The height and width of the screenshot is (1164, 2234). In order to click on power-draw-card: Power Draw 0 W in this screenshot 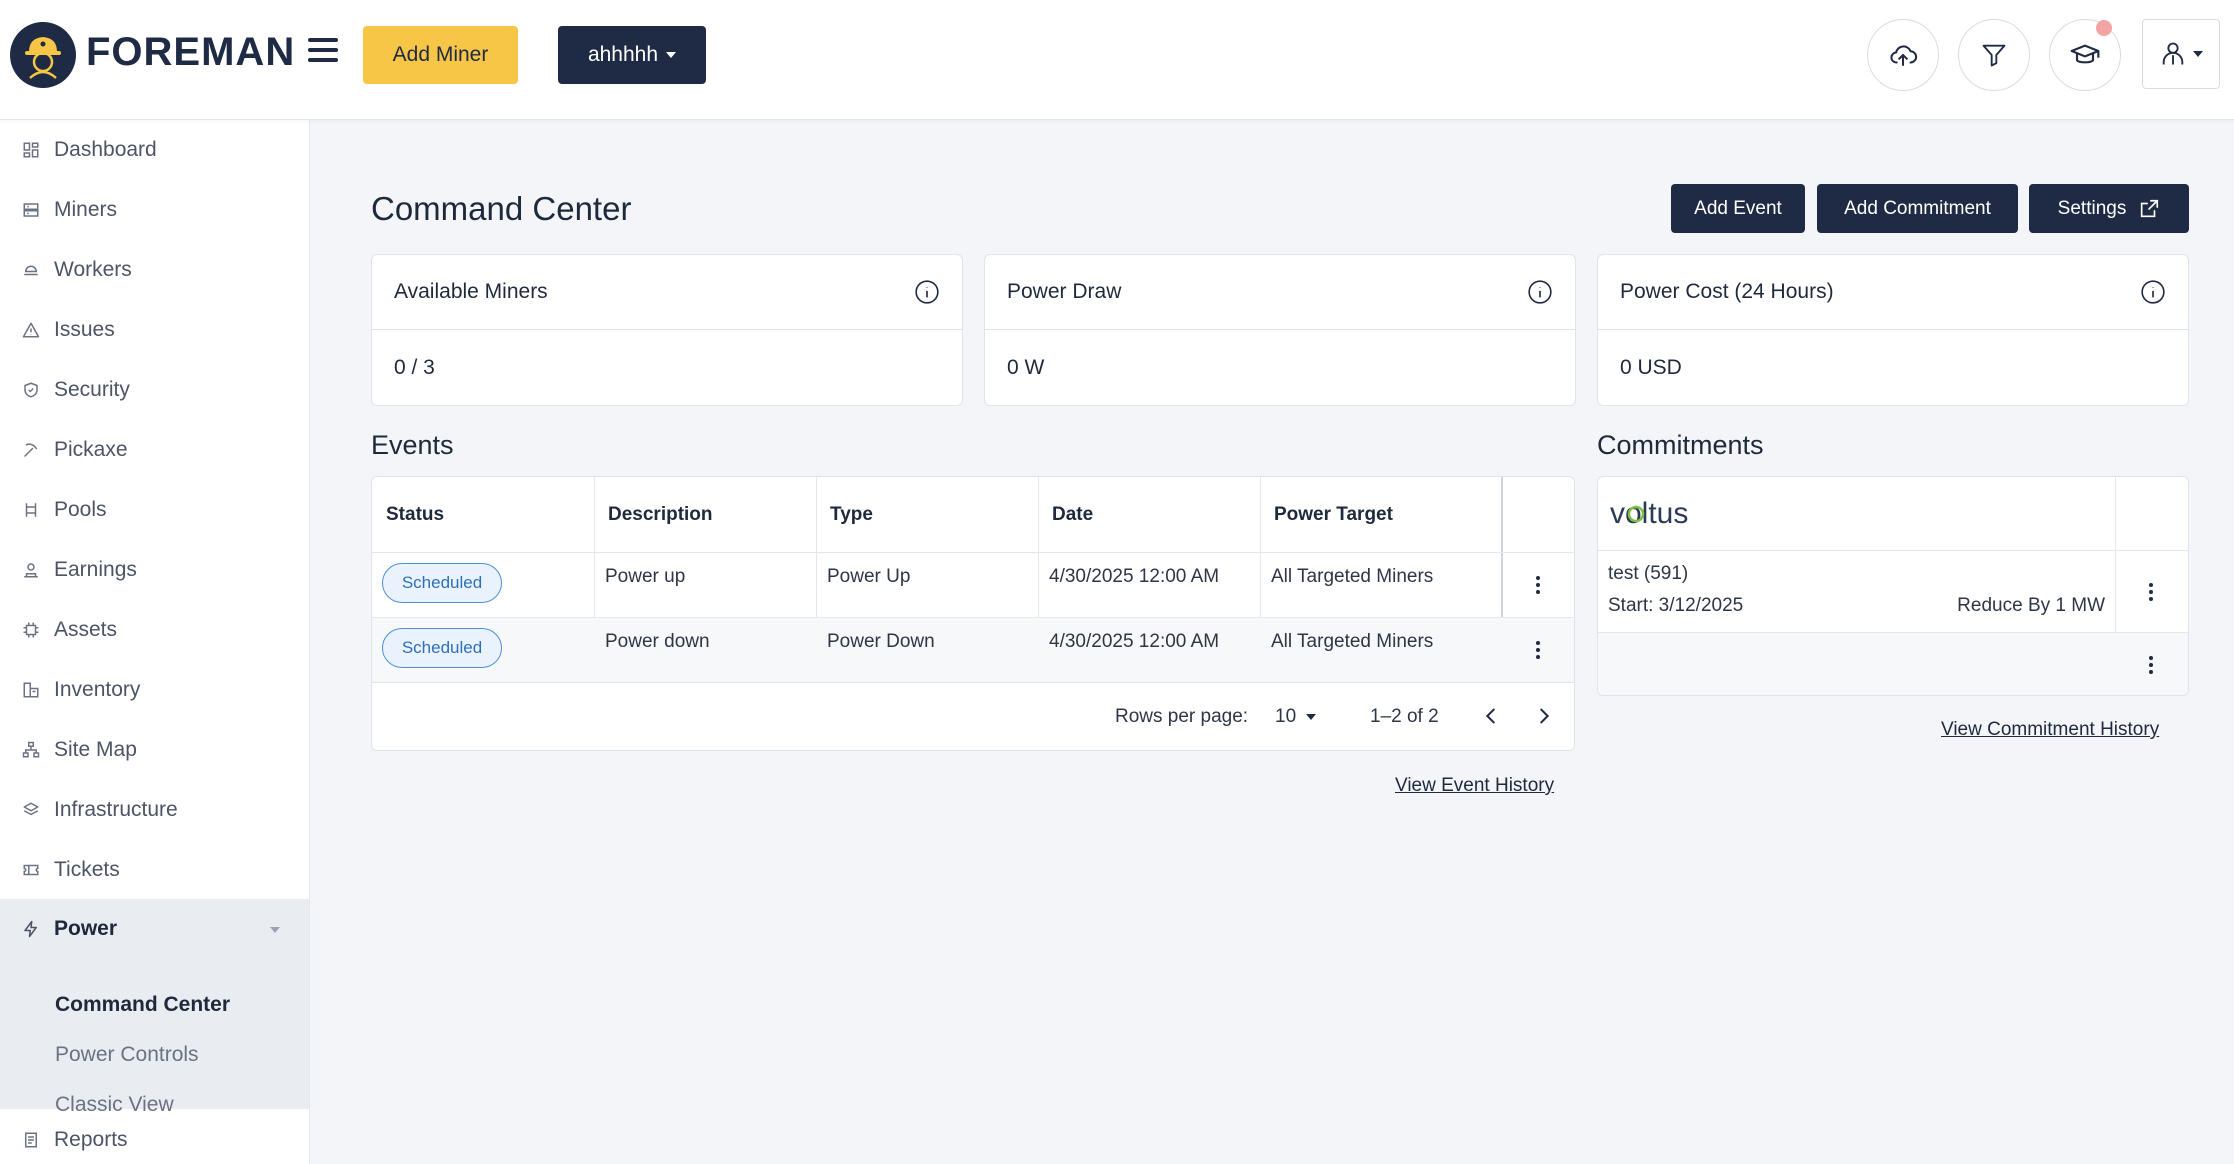, I will do `click(1280, 330)`.